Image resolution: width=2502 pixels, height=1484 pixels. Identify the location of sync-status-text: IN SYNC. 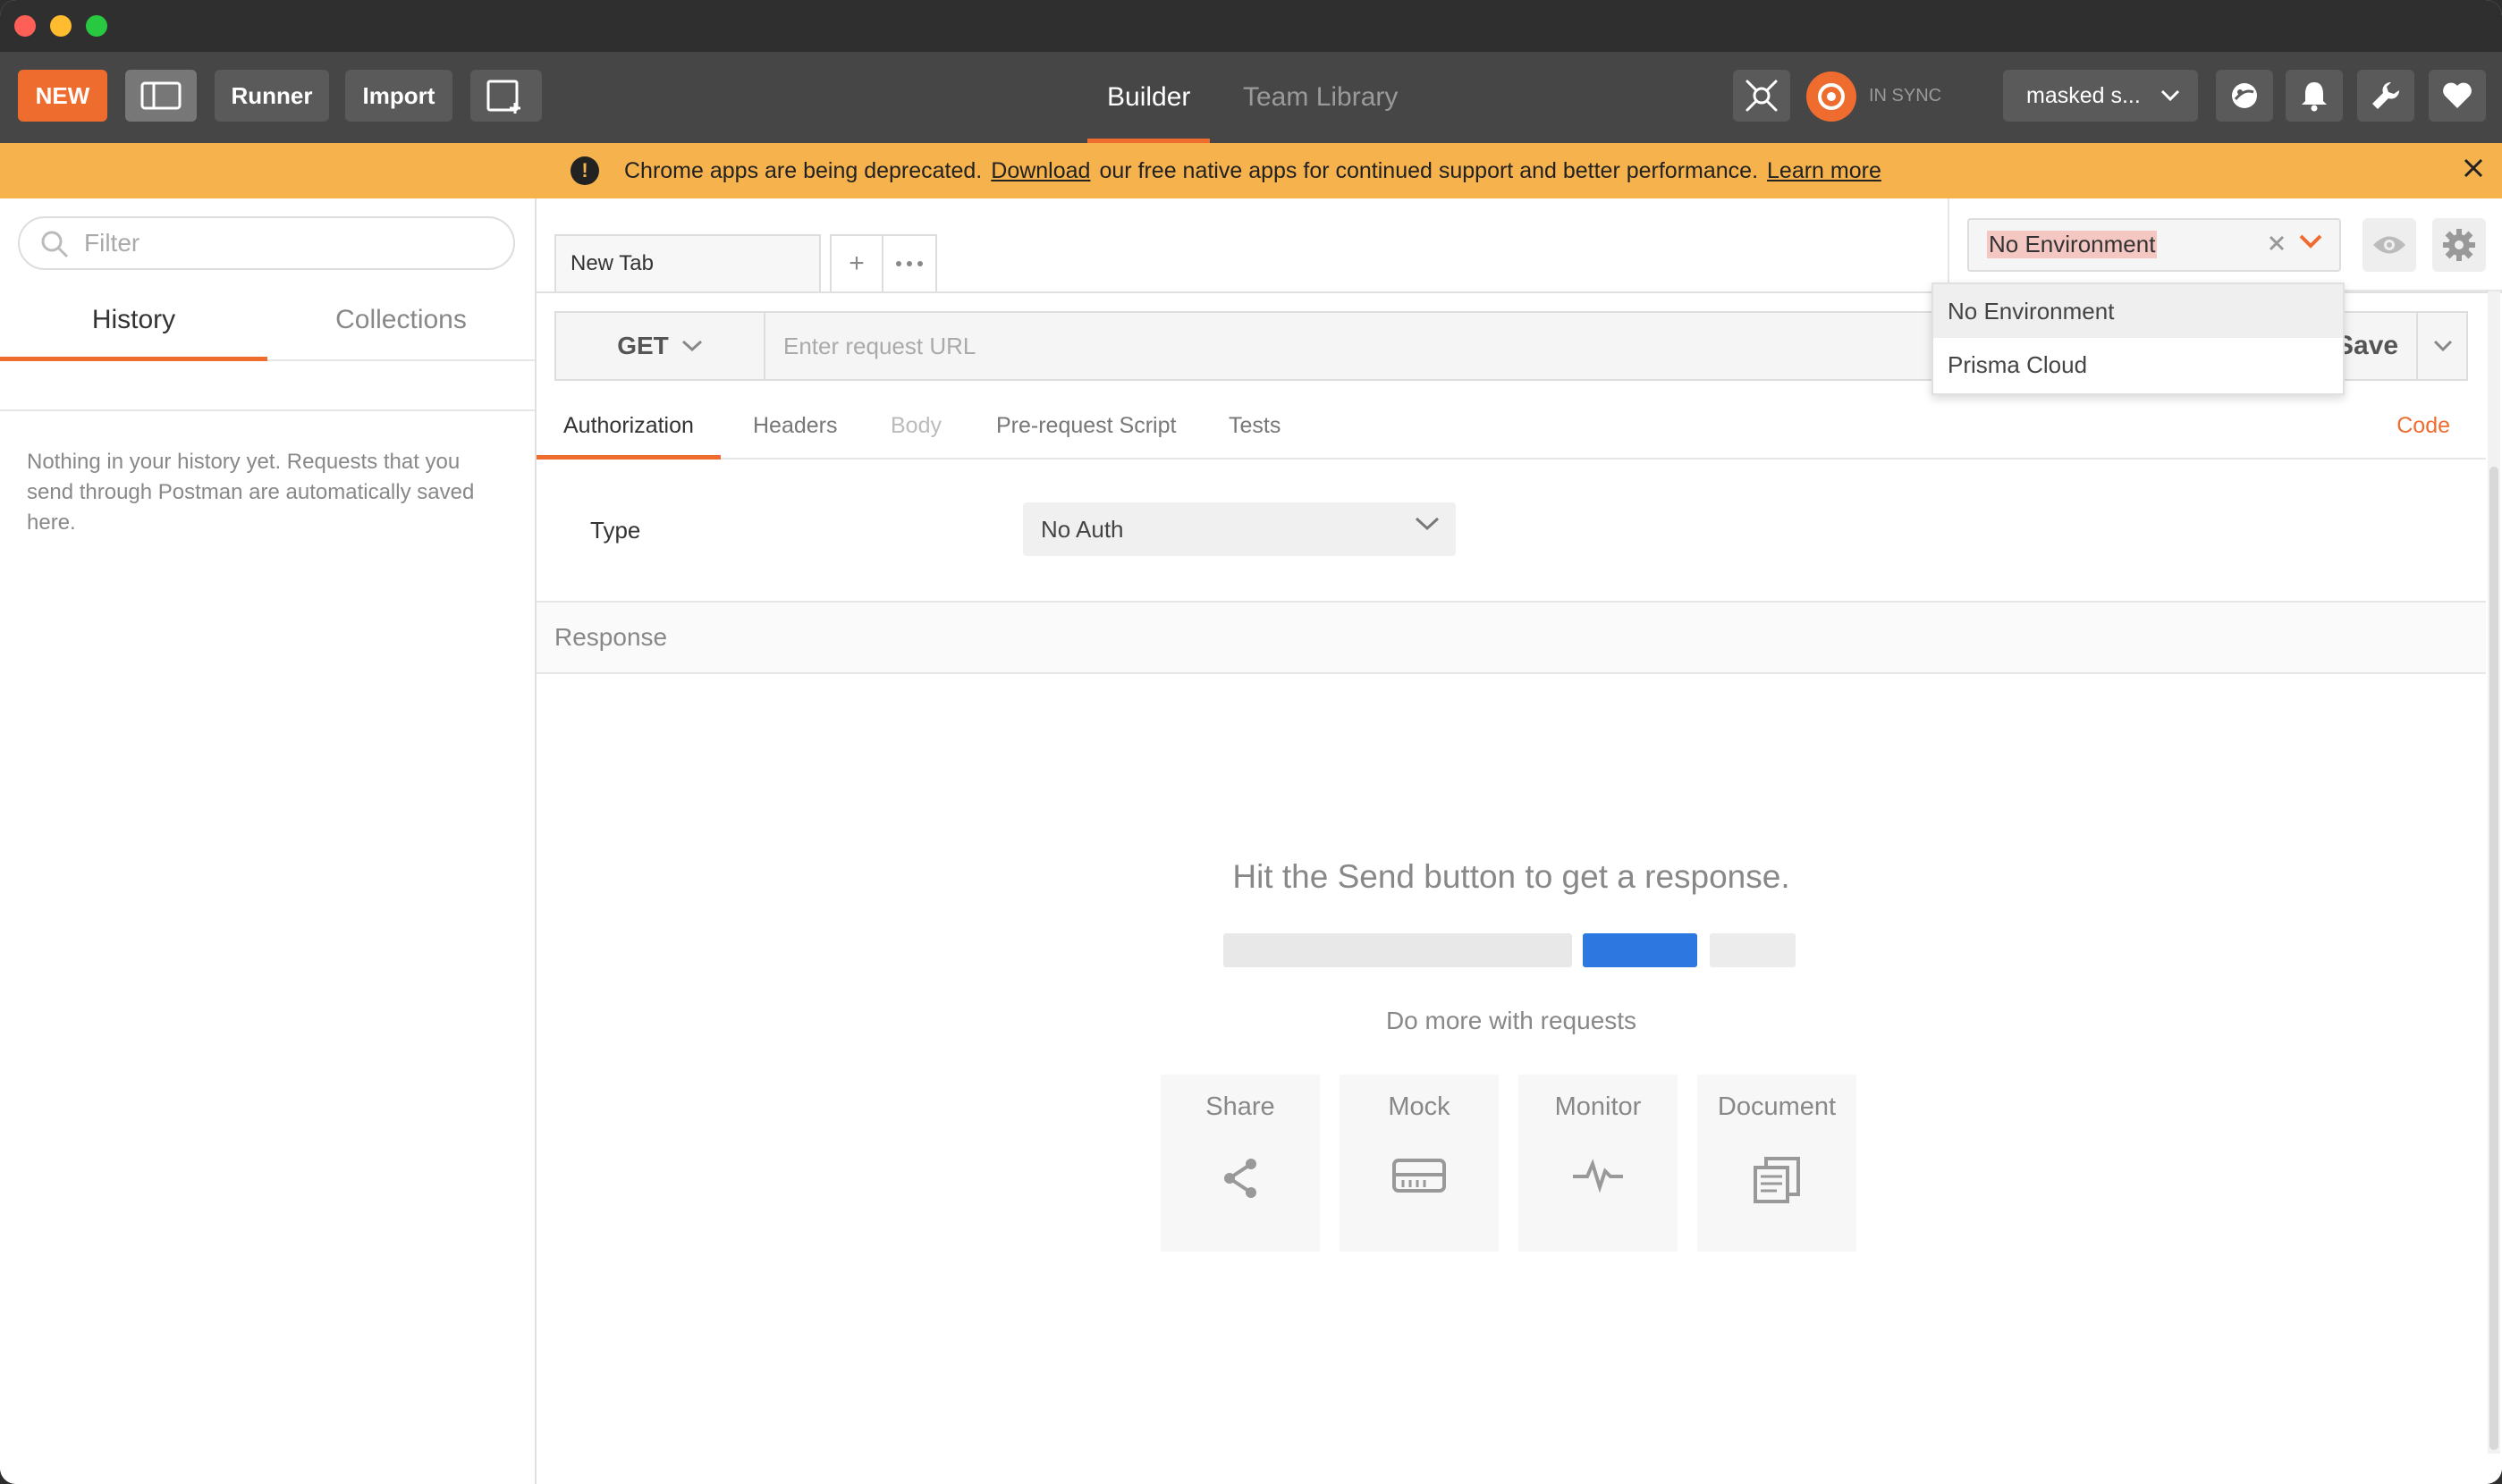
(1906, 95).